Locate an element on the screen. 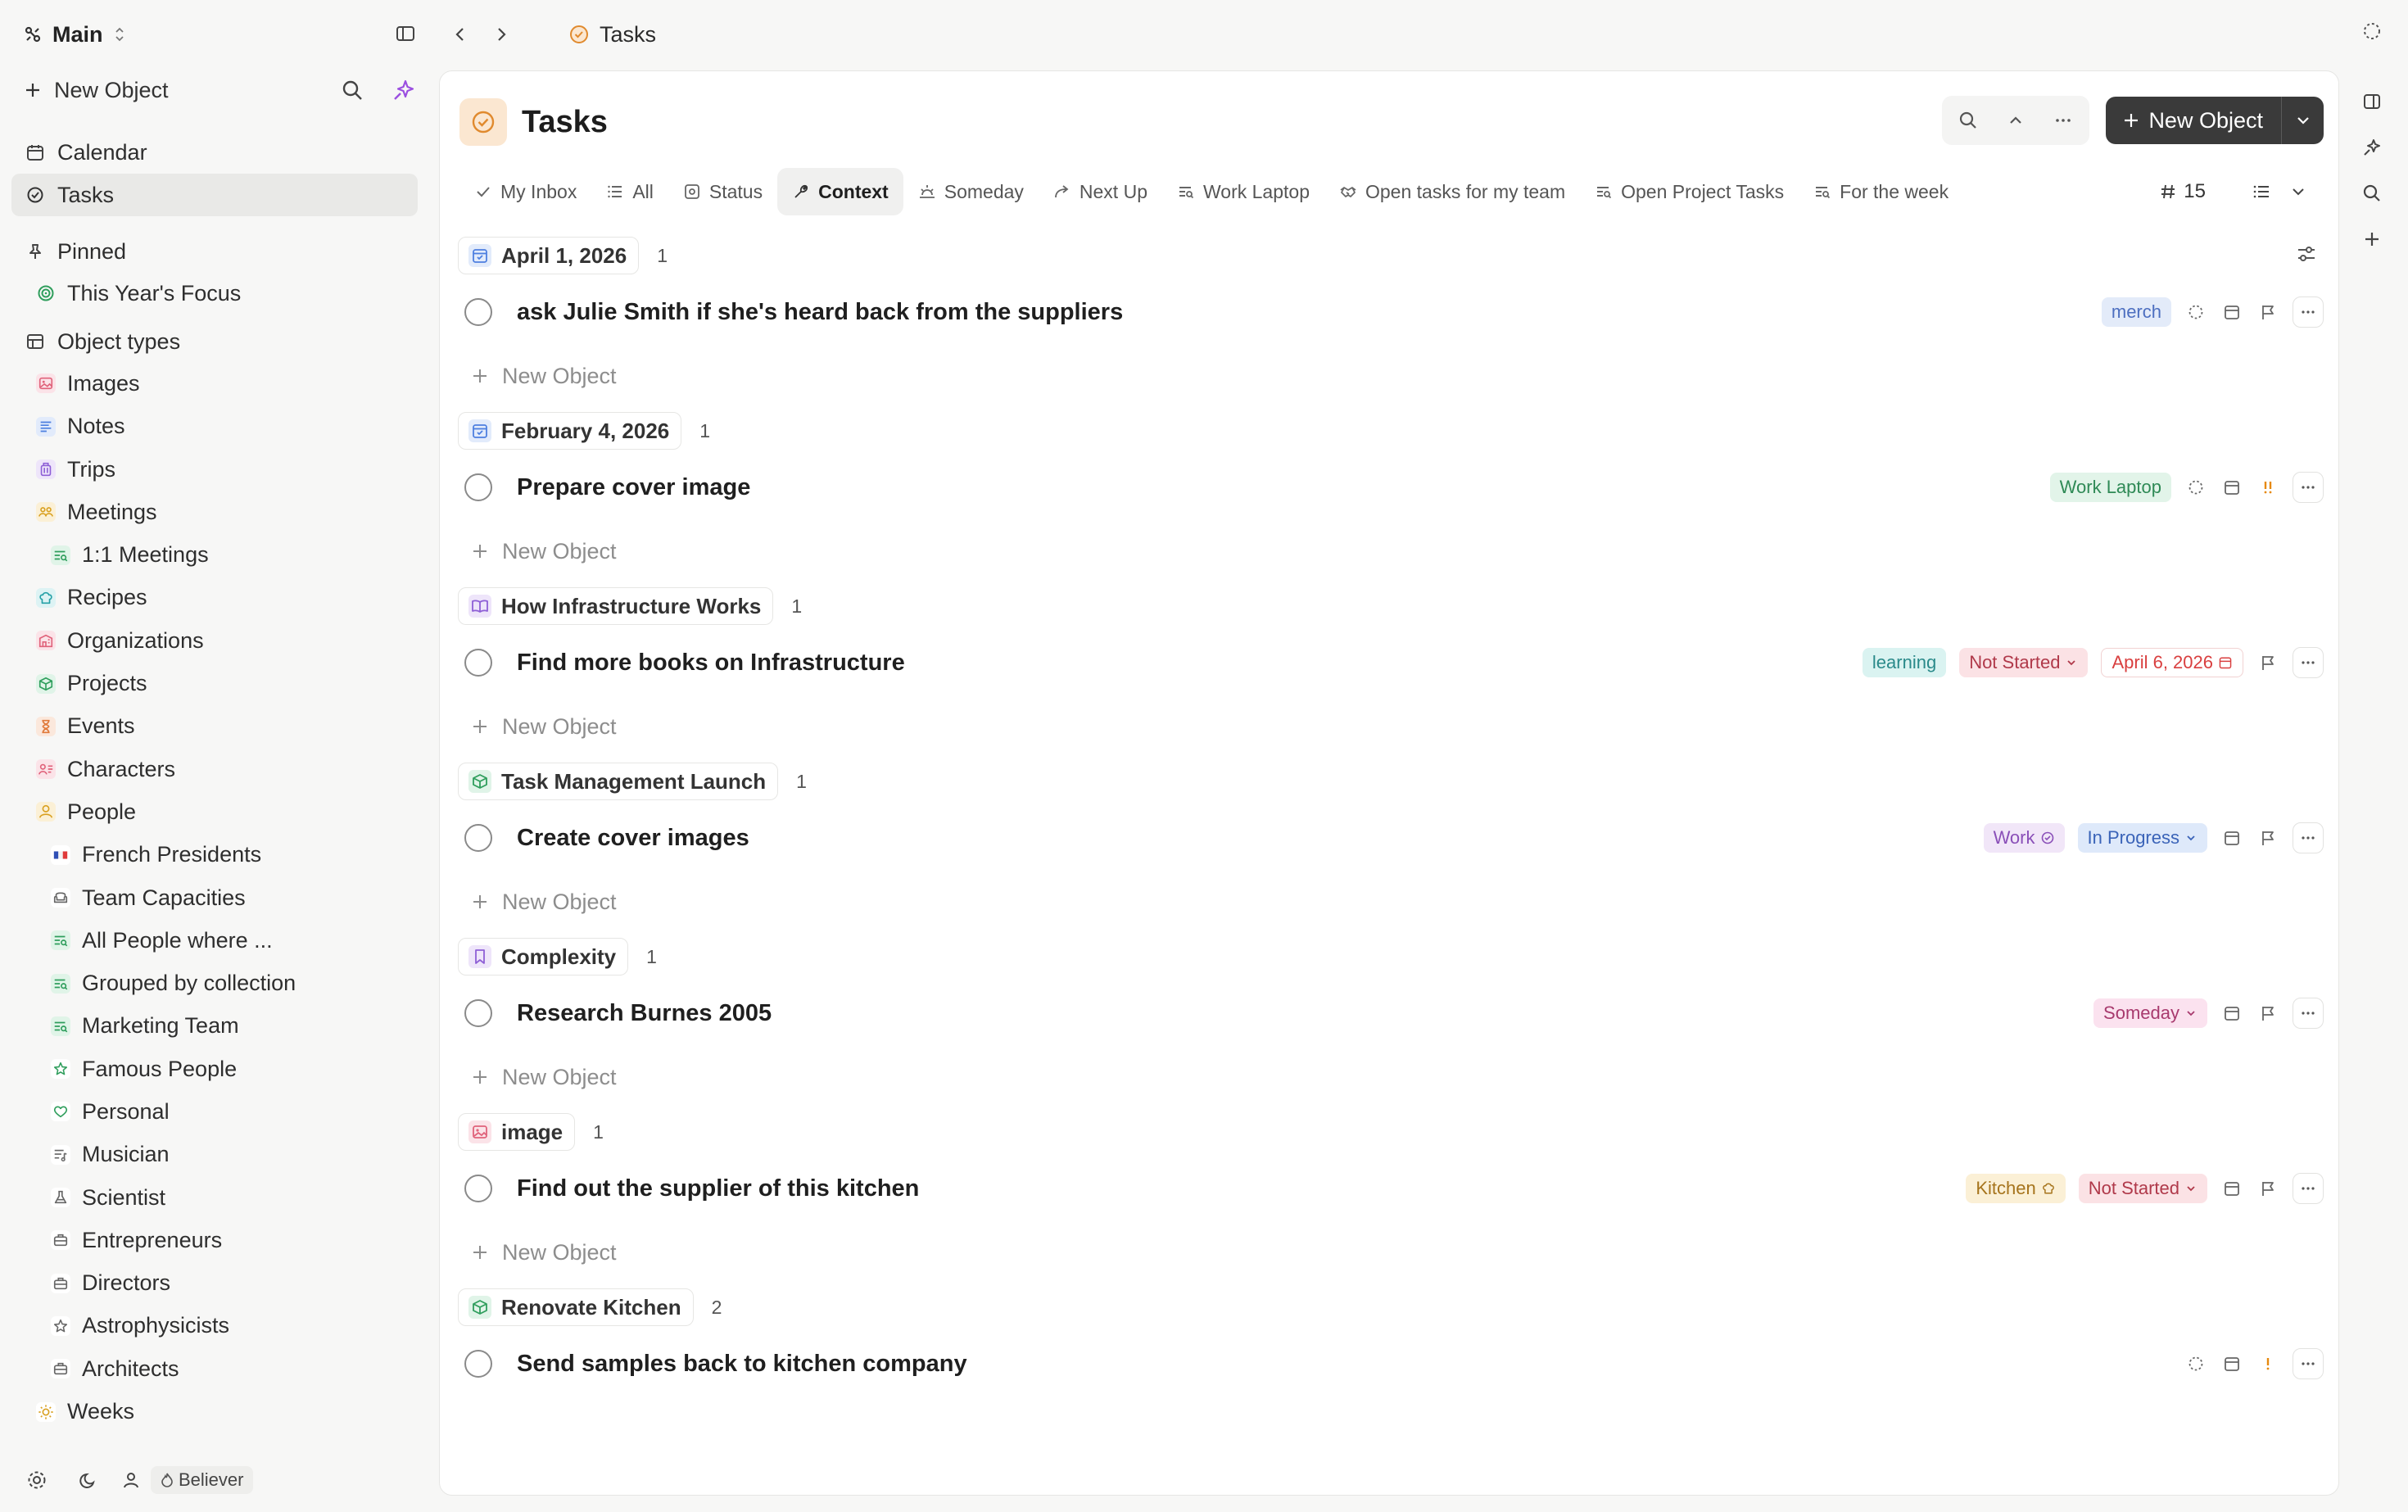 This screenshot has width=2408, height=1512. task-title: Find more books on Infrastructure is located at coordinates (711, 664).